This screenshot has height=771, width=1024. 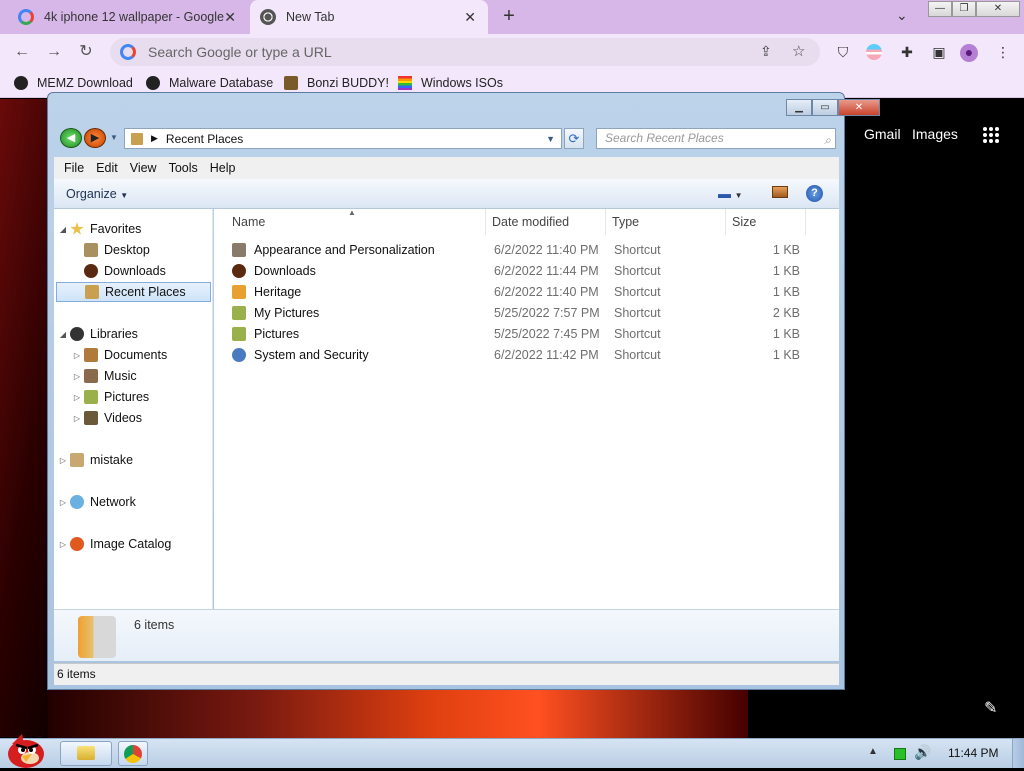 What do you see at coordinates (509, 16) in the screenshot?
I see `new-tab-button: +` at bounding box center [509, 16].